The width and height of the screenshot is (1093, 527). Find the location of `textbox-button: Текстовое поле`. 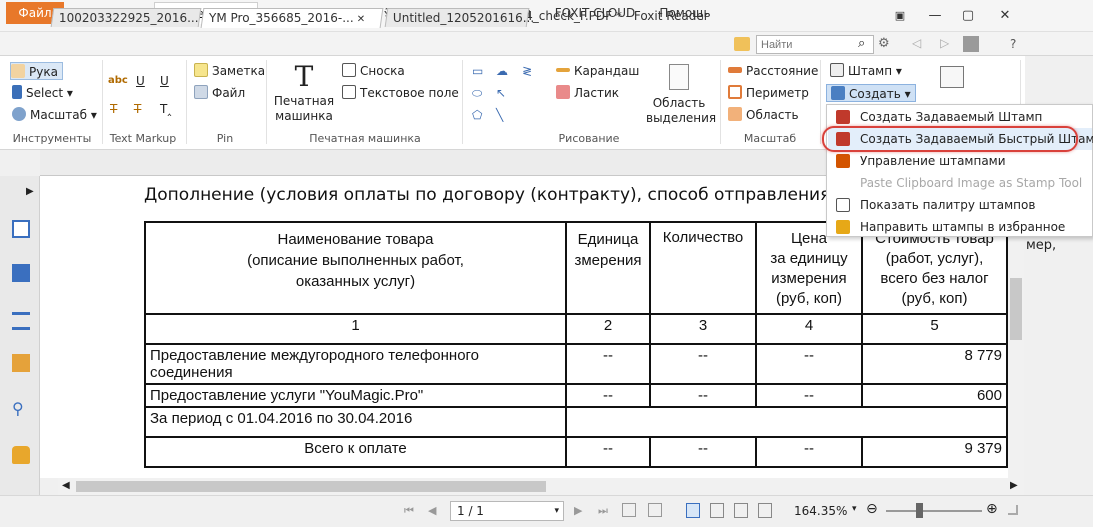

textbox-button: Текстовое поле is located at coordinates (400, 93).